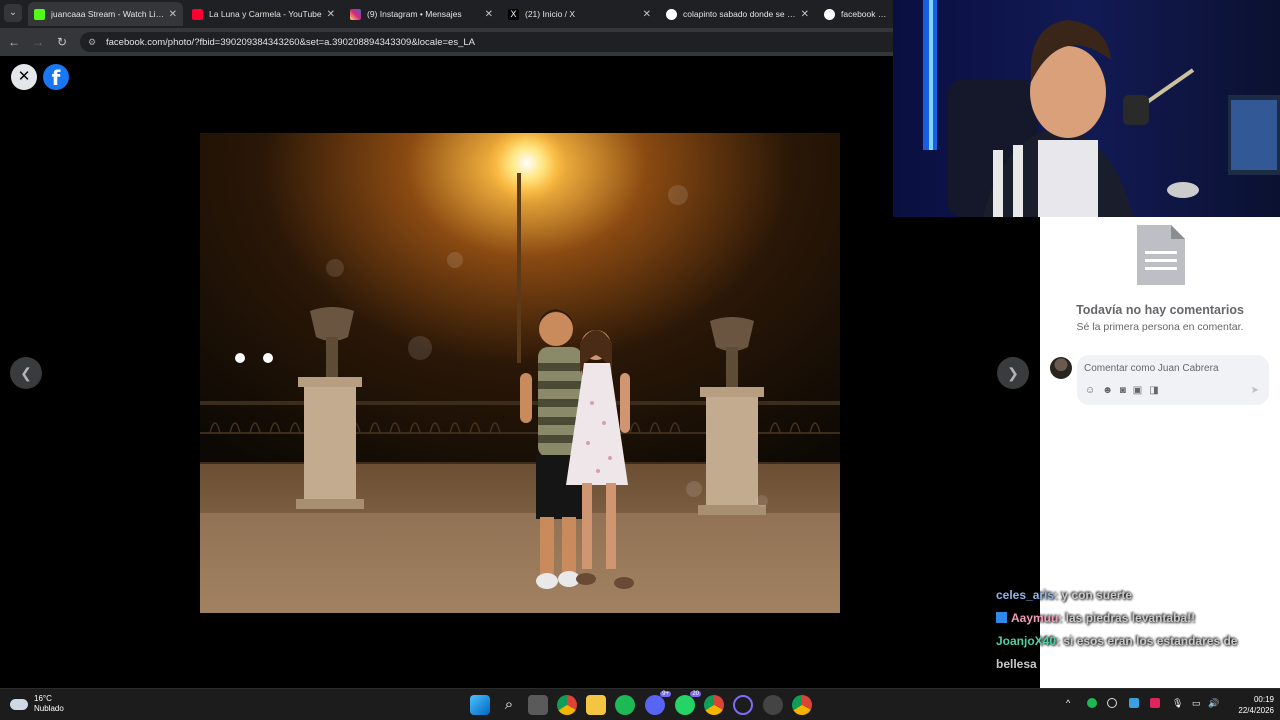  What do you see at coordinates (1161, 255) in the screenshot?
I see `document-icon` at bounding box center [1161, 255].